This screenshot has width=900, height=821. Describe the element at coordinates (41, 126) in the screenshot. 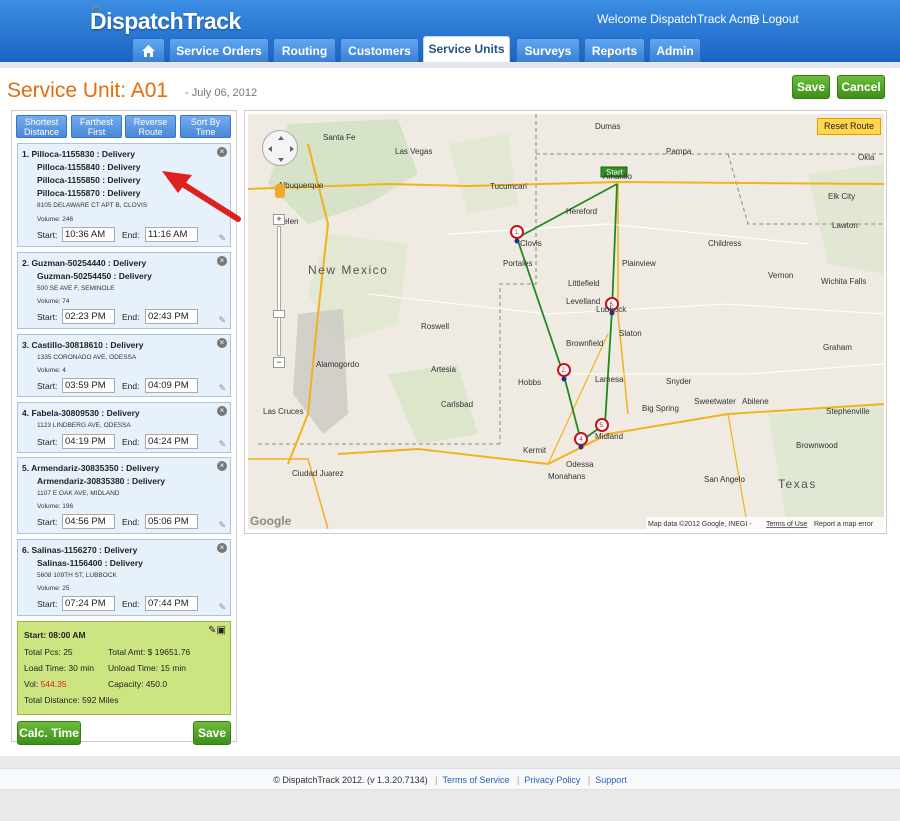

I see `shortest-distance-button: Shortest Distance` at that location.